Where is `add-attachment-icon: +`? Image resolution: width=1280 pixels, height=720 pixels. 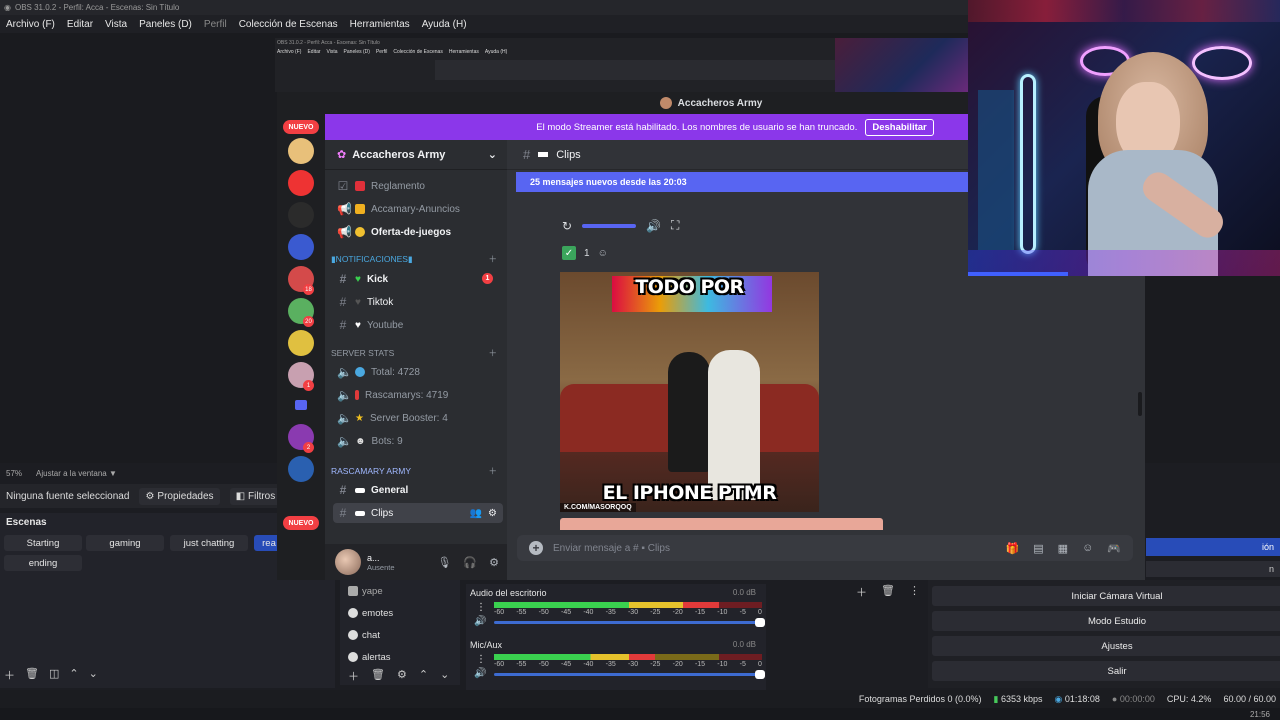 add-attachment-icon: + is located at coordinates (536, 548).